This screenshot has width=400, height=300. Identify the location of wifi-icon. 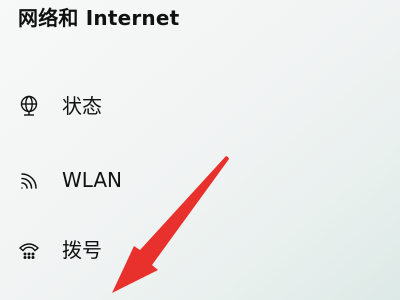
(29, 180).